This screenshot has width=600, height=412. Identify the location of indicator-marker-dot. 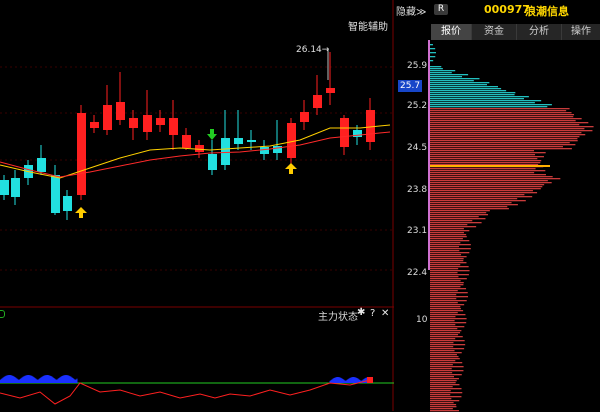
(2, 314).